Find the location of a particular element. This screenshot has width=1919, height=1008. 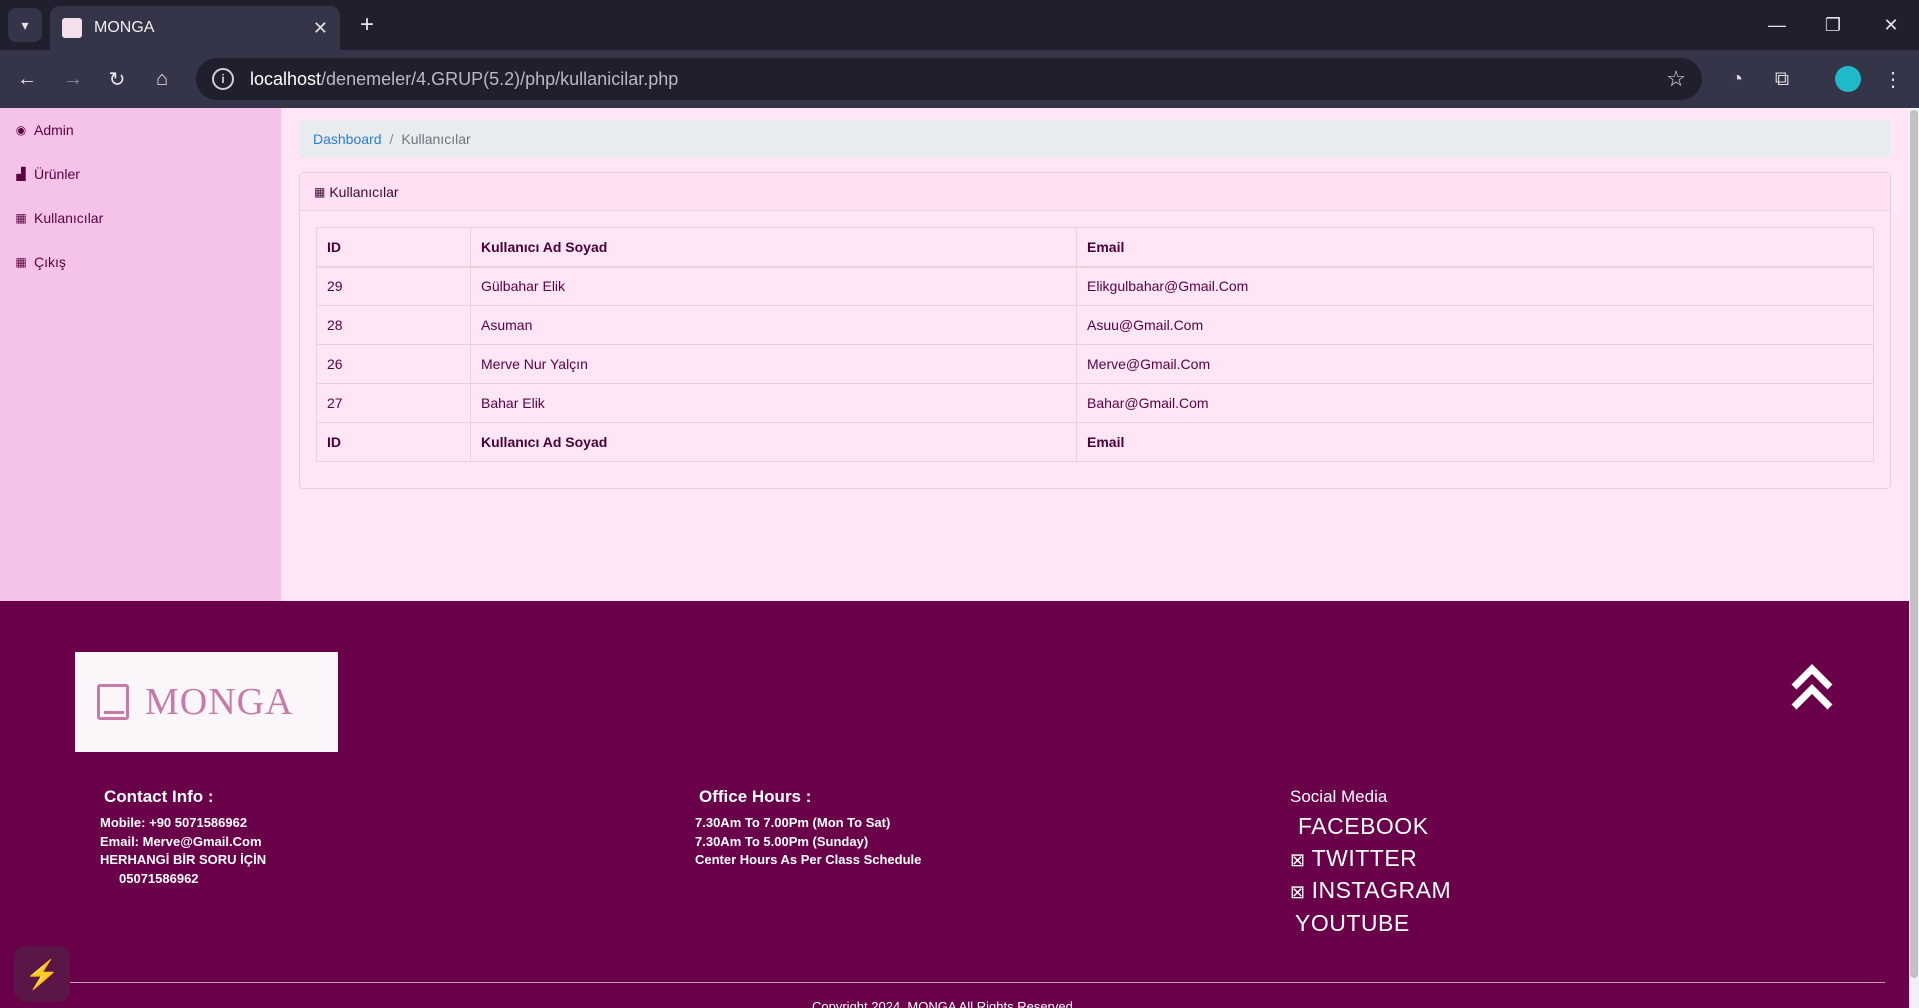

scroll-to-top-icon is located at coordinates (1812, 687).